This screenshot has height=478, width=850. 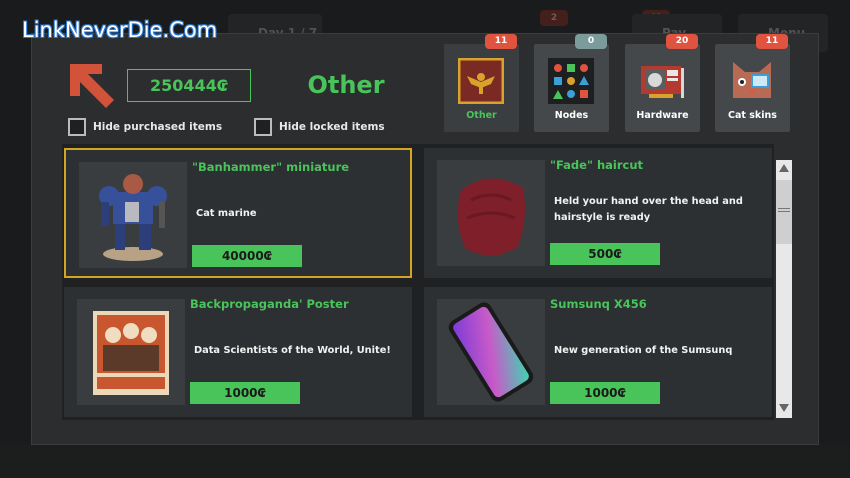 What do you see at coordinates (571, 115) in the screenshot?
I see `tab-nodes-label: Nodes` at bounding box center [571, 115].